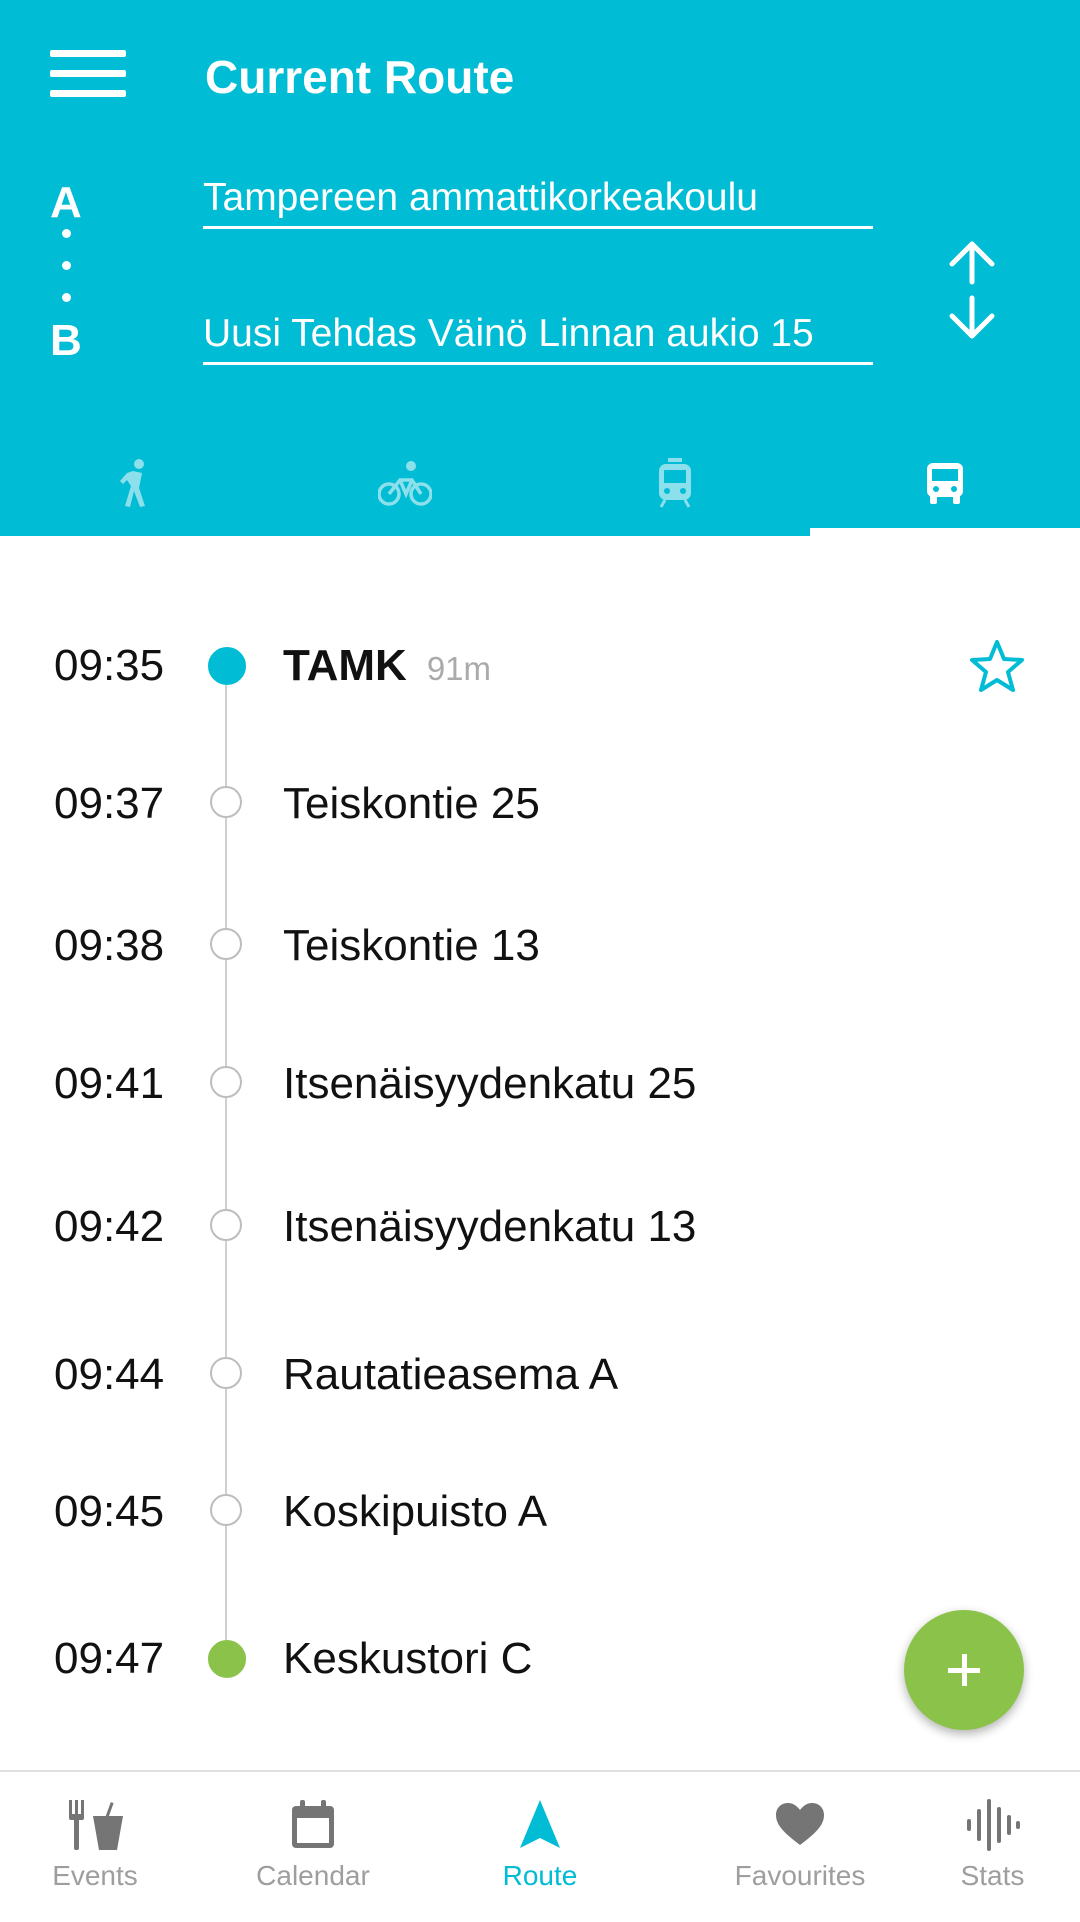  I want to click on stop-name: TAMK 91m, so click(387, 666).